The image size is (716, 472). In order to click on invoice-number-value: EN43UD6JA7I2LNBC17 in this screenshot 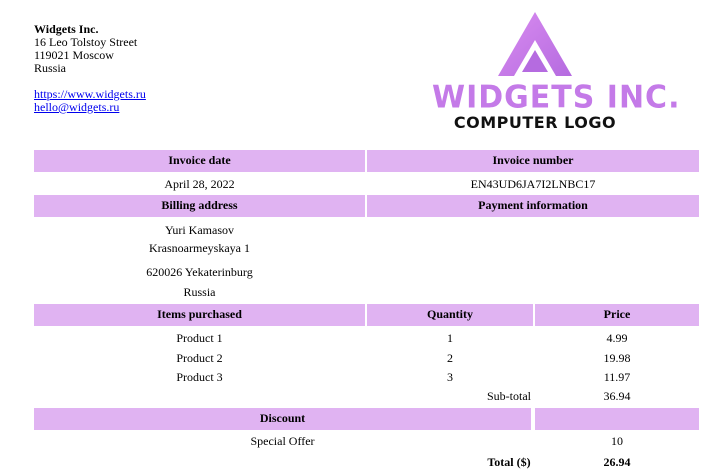, I will do `click(533, 184)`.